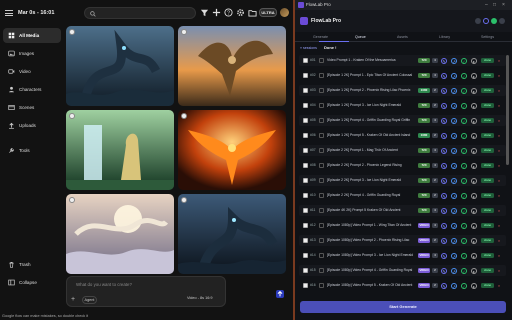 This screenshot has height=320, width=512. What do you see at coordinates (75, 300) in the screenshot?
I see `add-media-button: +` at bounding box center [75, 300].